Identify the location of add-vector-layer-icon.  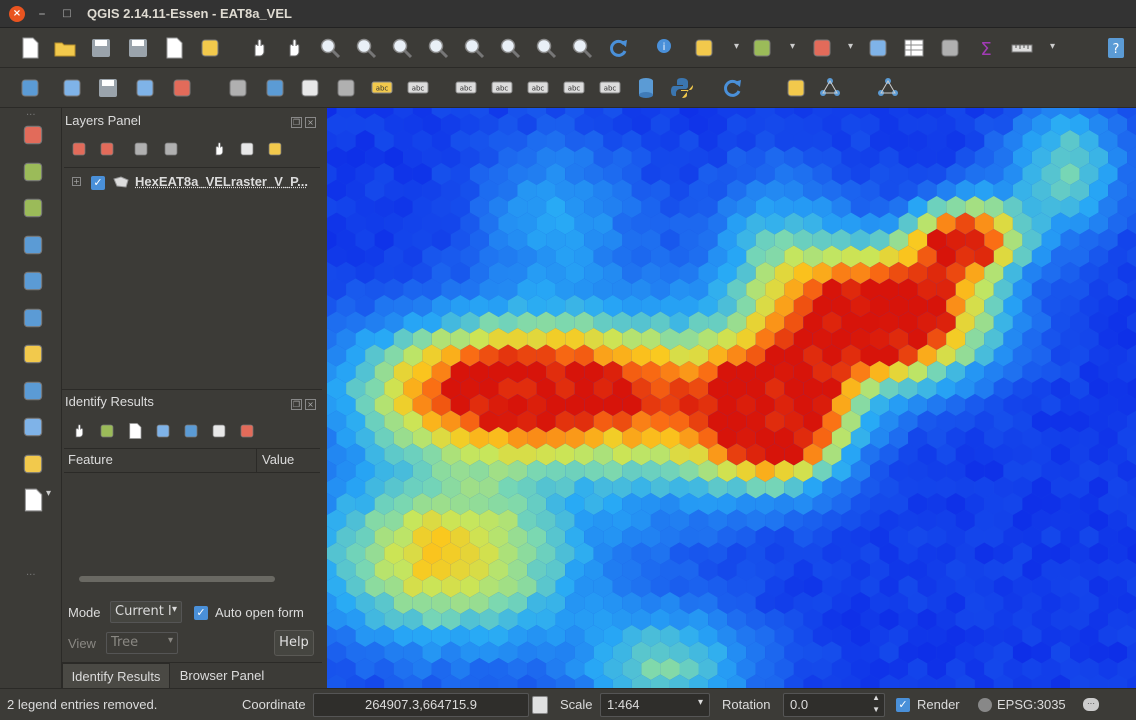
(33, 135).